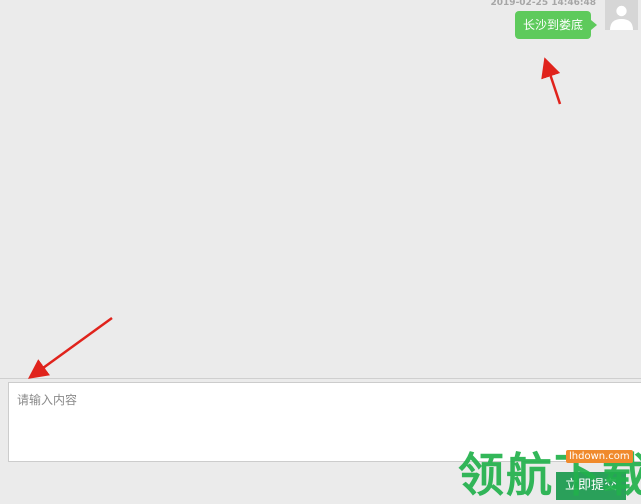 This screenshot has width=641, height=504. I want to click on chat-message-bubble: 长沙到娄底, so click(556, 25).